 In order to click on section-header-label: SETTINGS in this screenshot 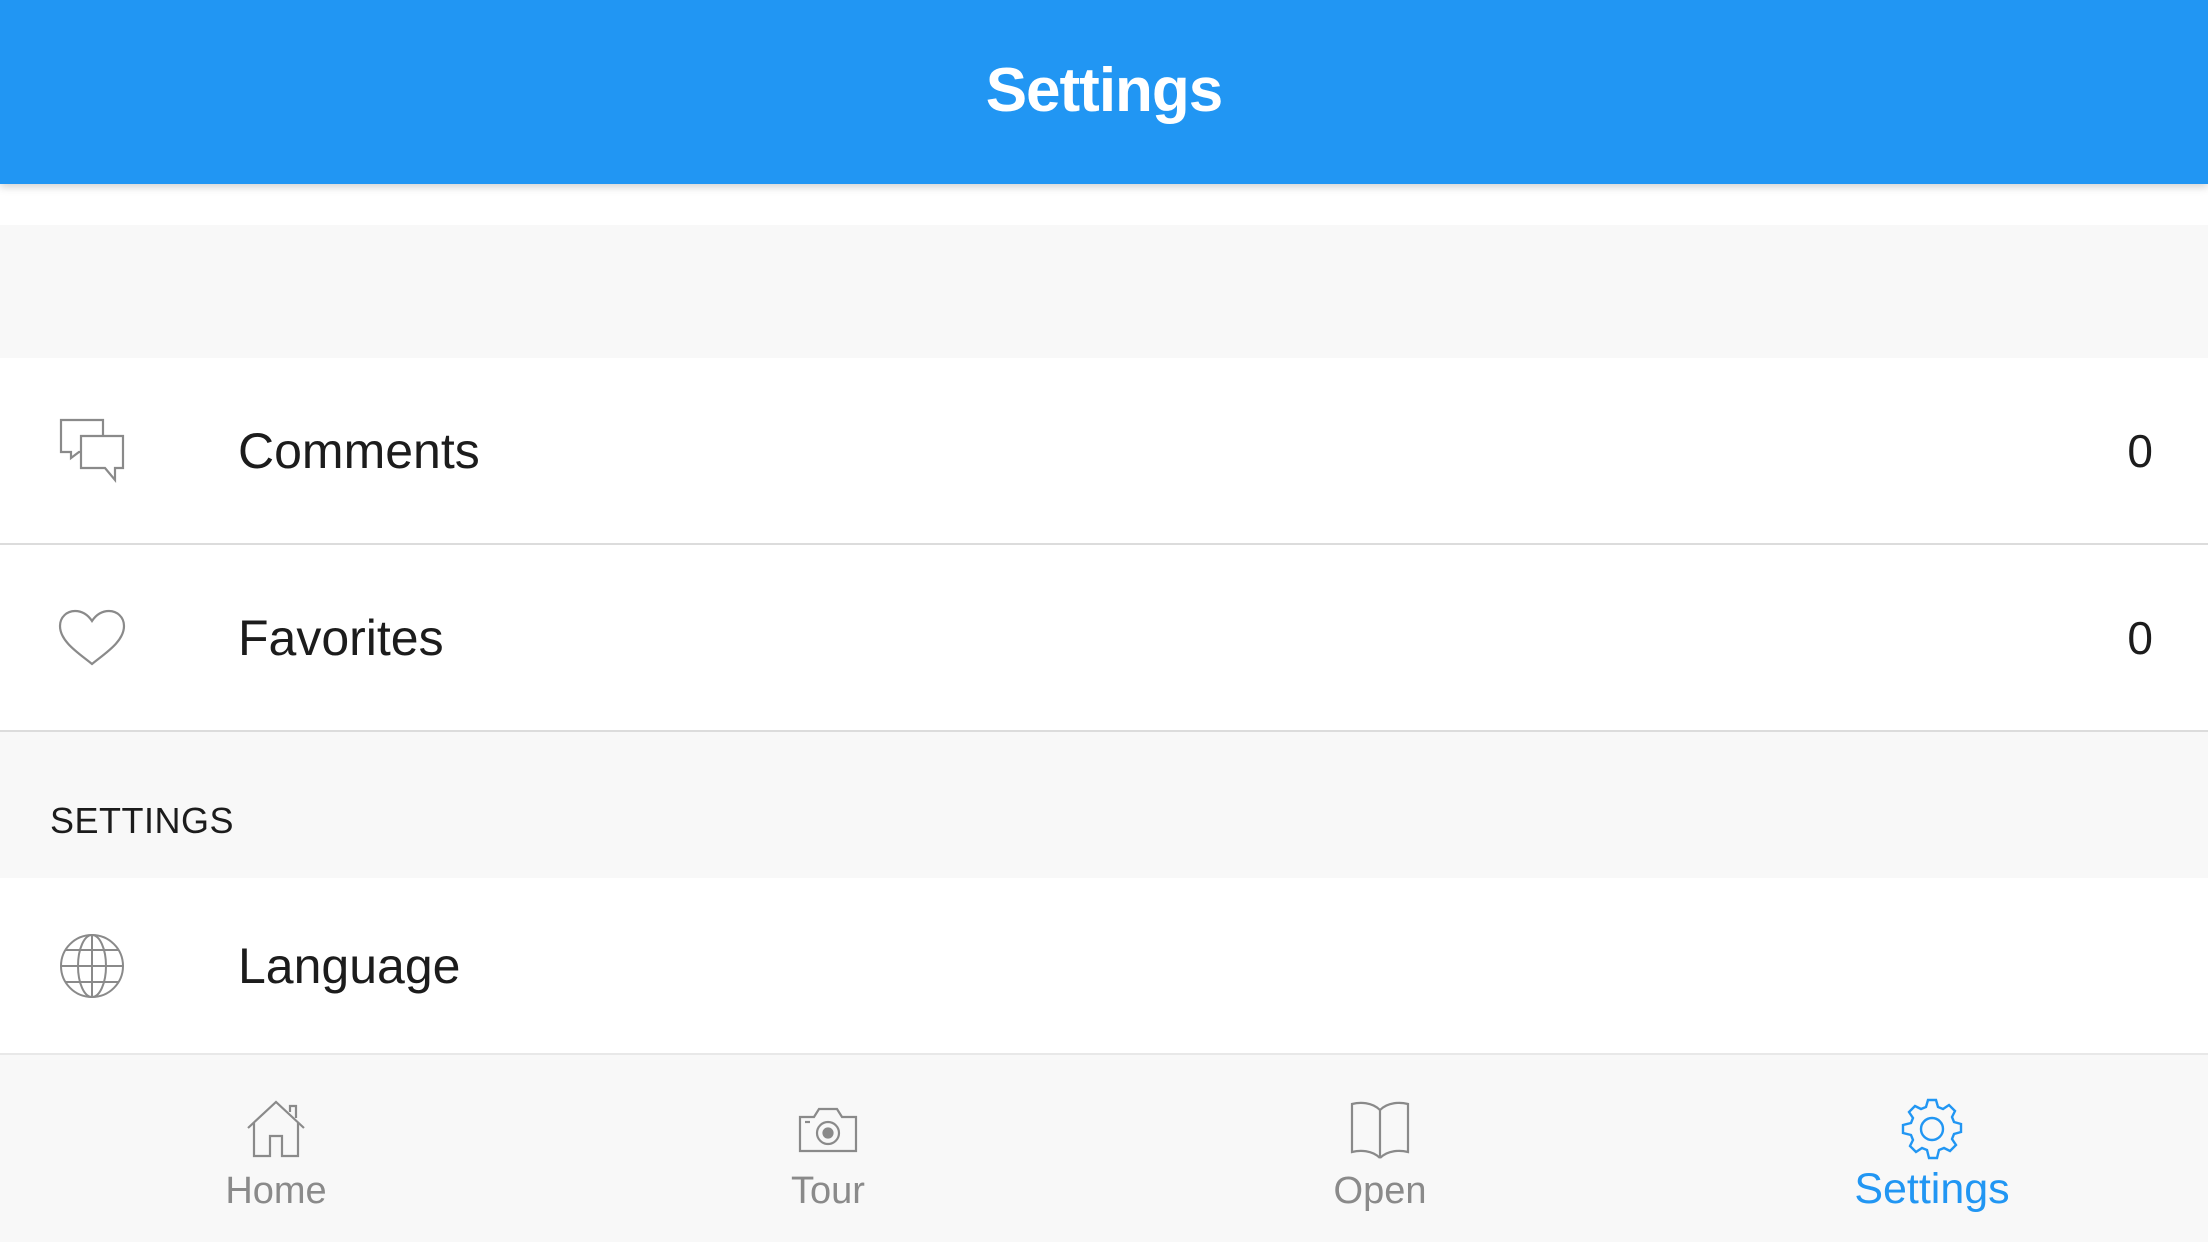, I will do `click(142, 820)`.